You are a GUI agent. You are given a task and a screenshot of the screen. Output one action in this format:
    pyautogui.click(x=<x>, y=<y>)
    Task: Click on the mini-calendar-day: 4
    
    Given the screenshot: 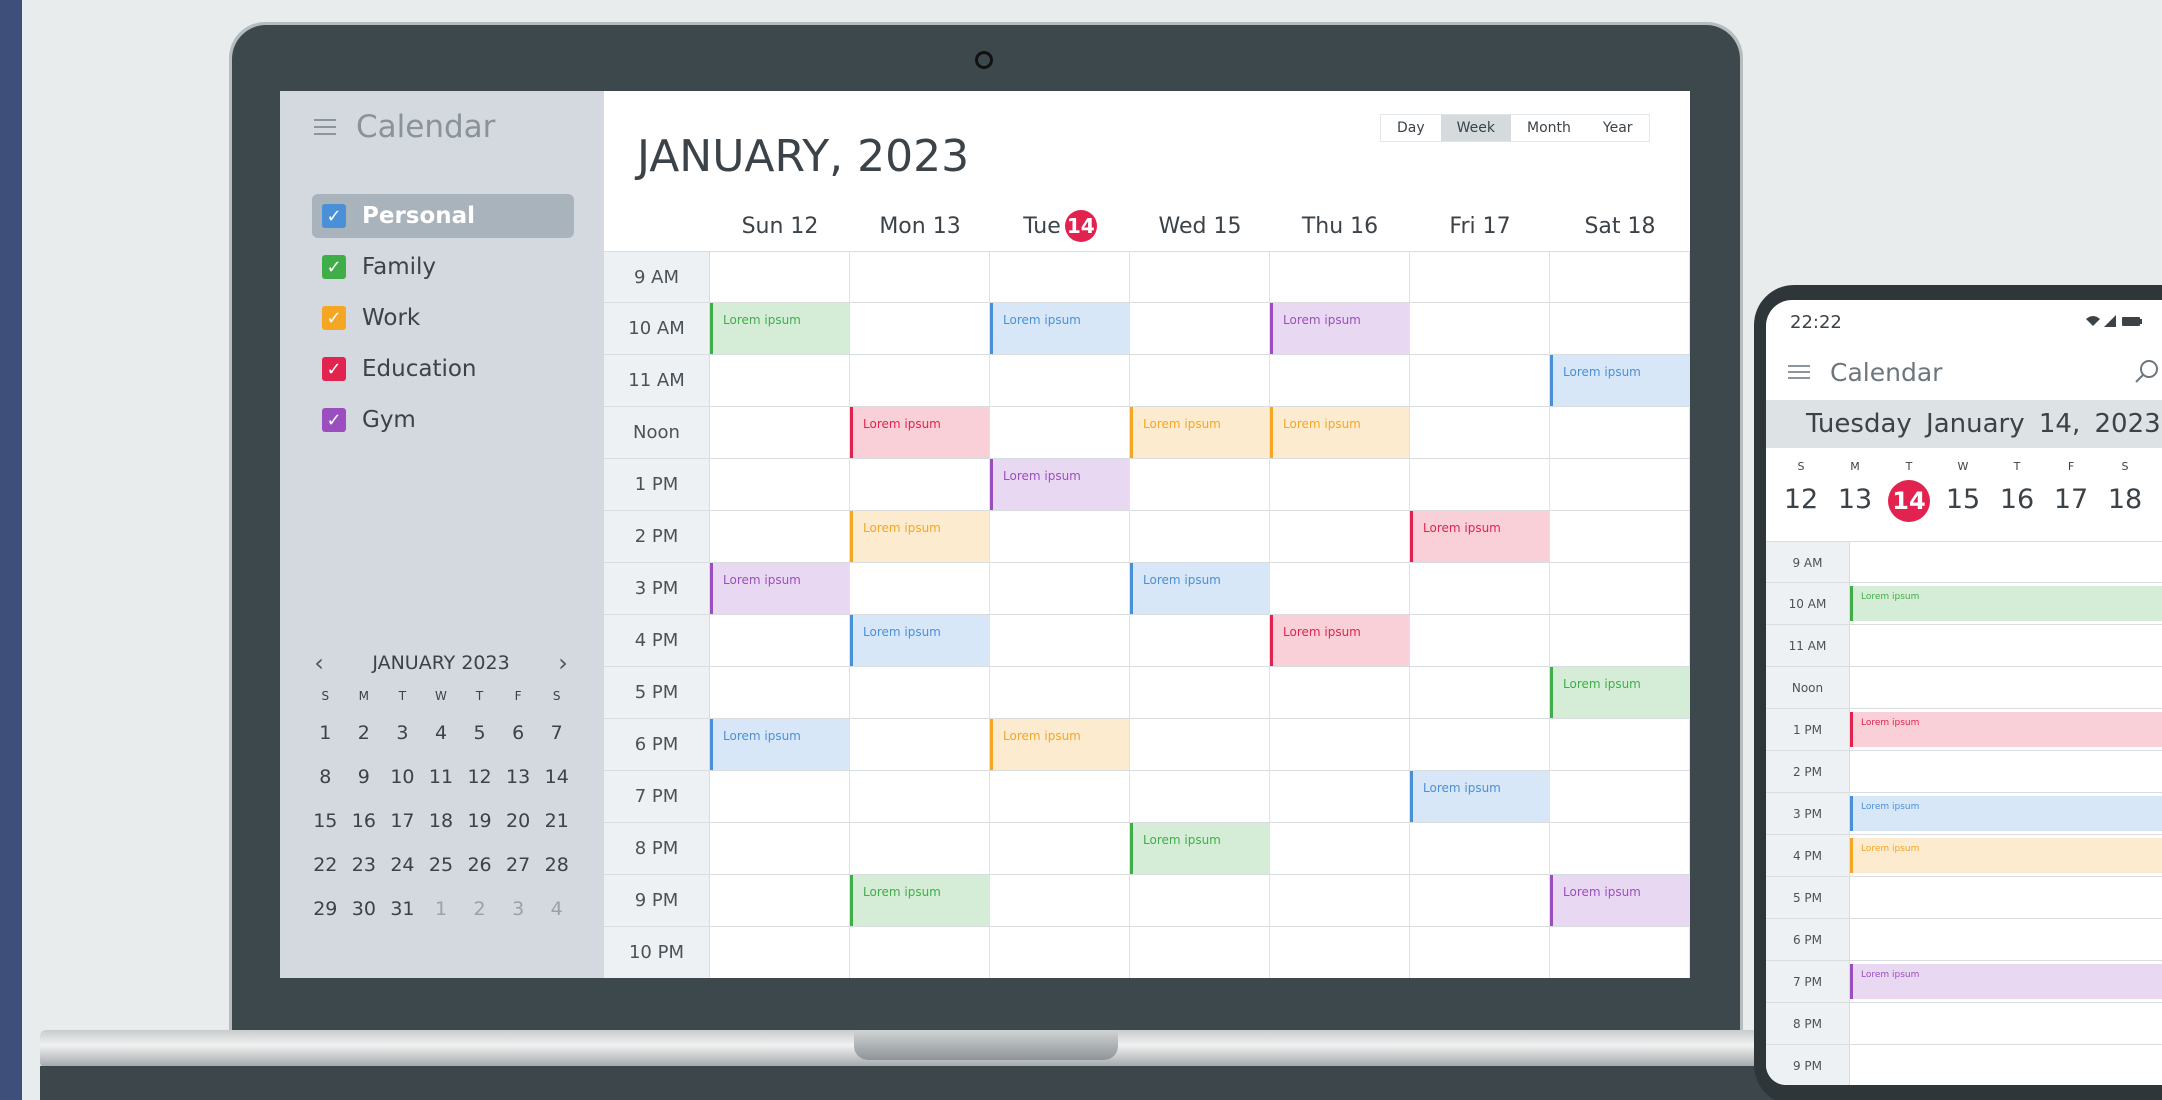 What is the action you would take?
    pyautogui.click(x=441, y=733)
    